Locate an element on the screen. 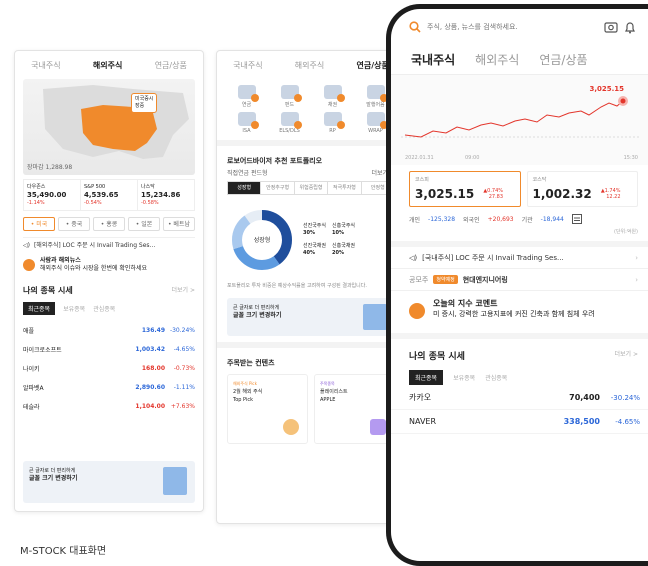 This screenshot has height=566, width=648. portfolio-description: 포트폴리오 투자 비중은 예상수익률을 고려하여 구성된 결과입니다. is located at coordinates (297, 286).